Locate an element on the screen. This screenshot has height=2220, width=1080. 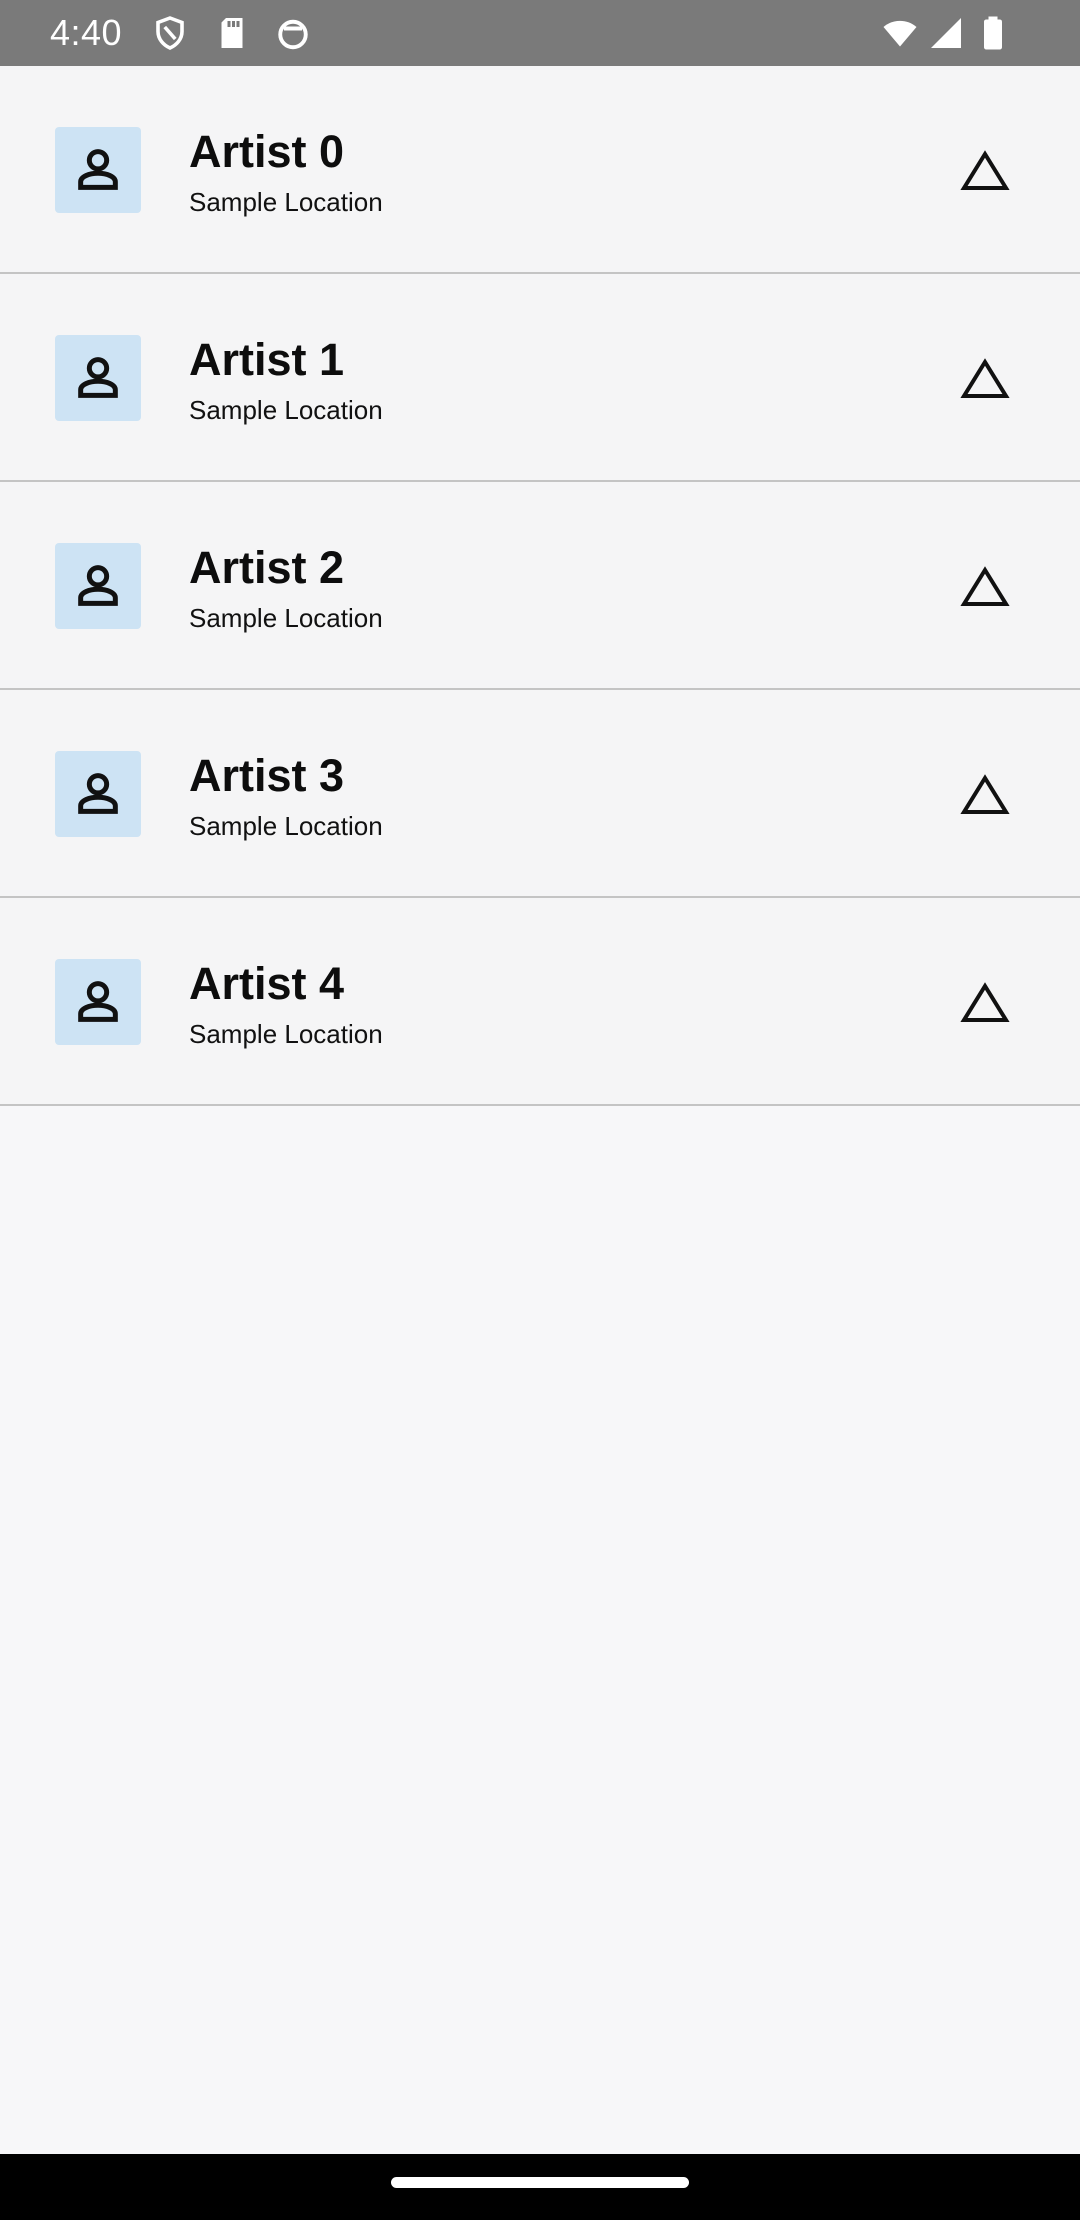
home-handle is located at coordinates (540, 2182).